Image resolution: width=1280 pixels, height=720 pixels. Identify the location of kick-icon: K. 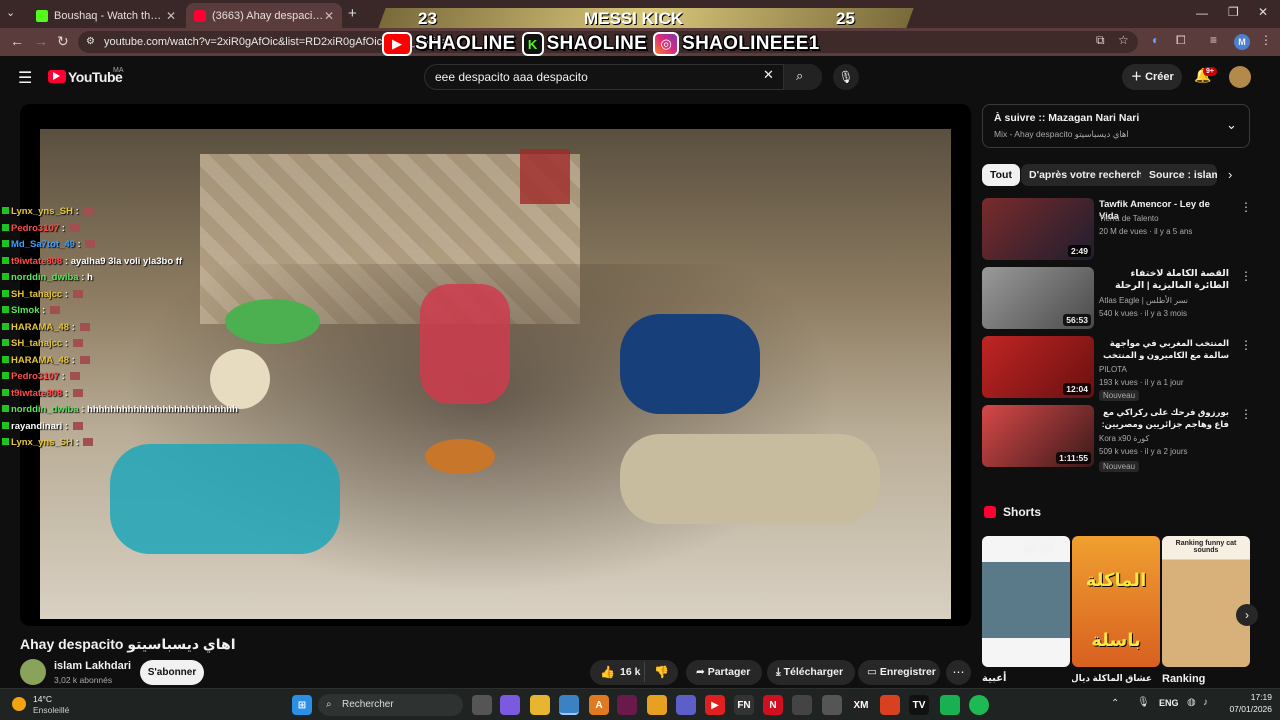
(532, 44).